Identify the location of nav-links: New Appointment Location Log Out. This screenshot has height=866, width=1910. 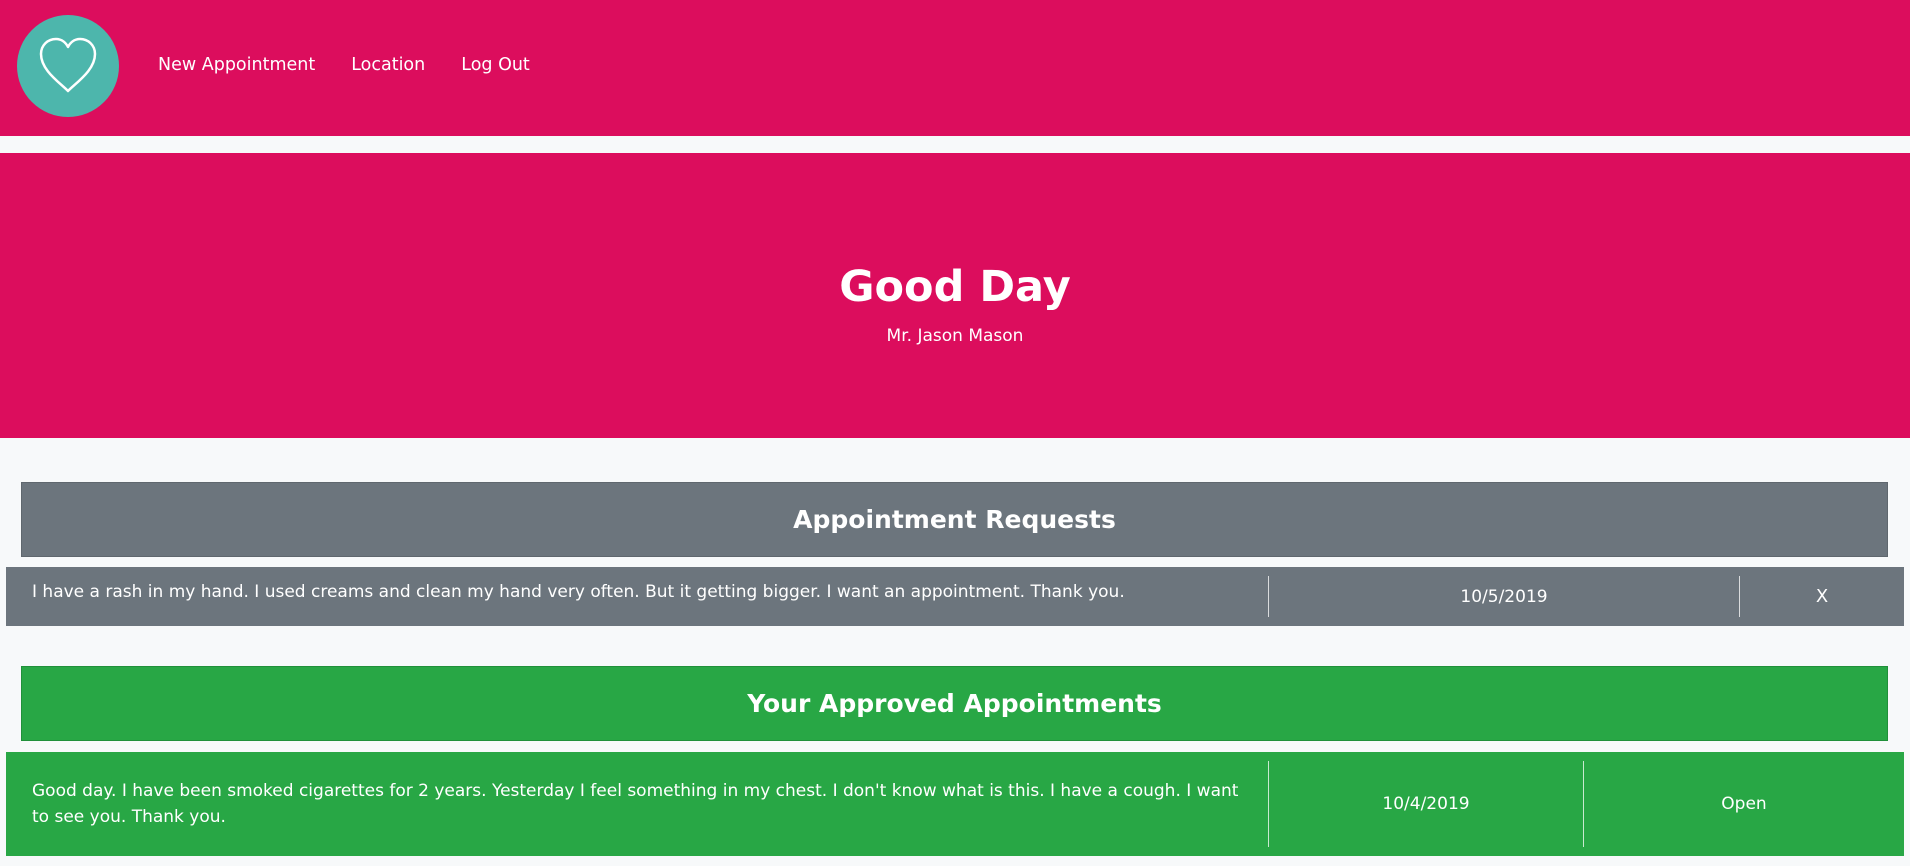
(362, 65).